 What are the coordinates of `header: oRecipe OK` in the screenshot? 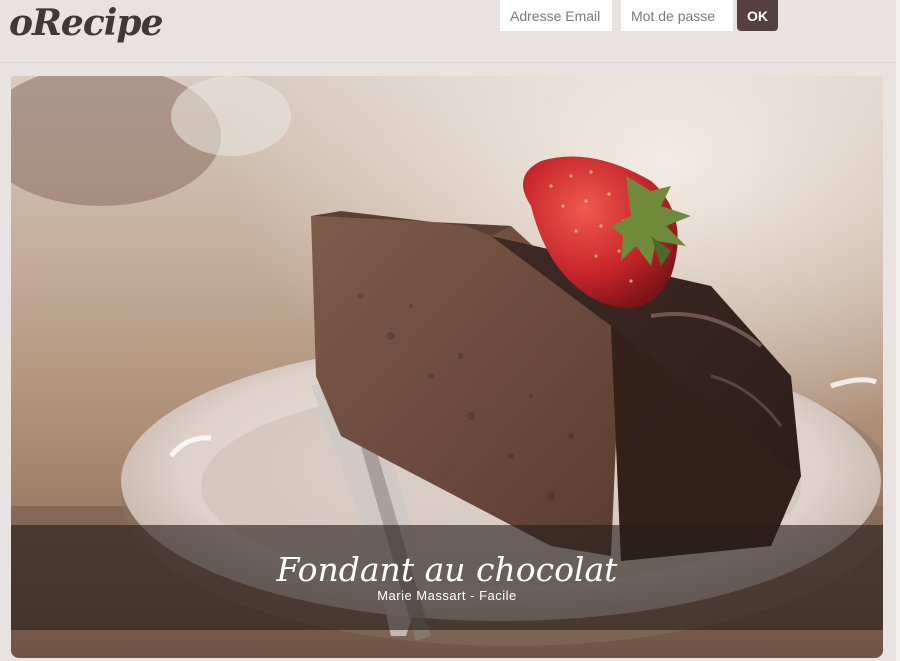 It's located at (448, 31).